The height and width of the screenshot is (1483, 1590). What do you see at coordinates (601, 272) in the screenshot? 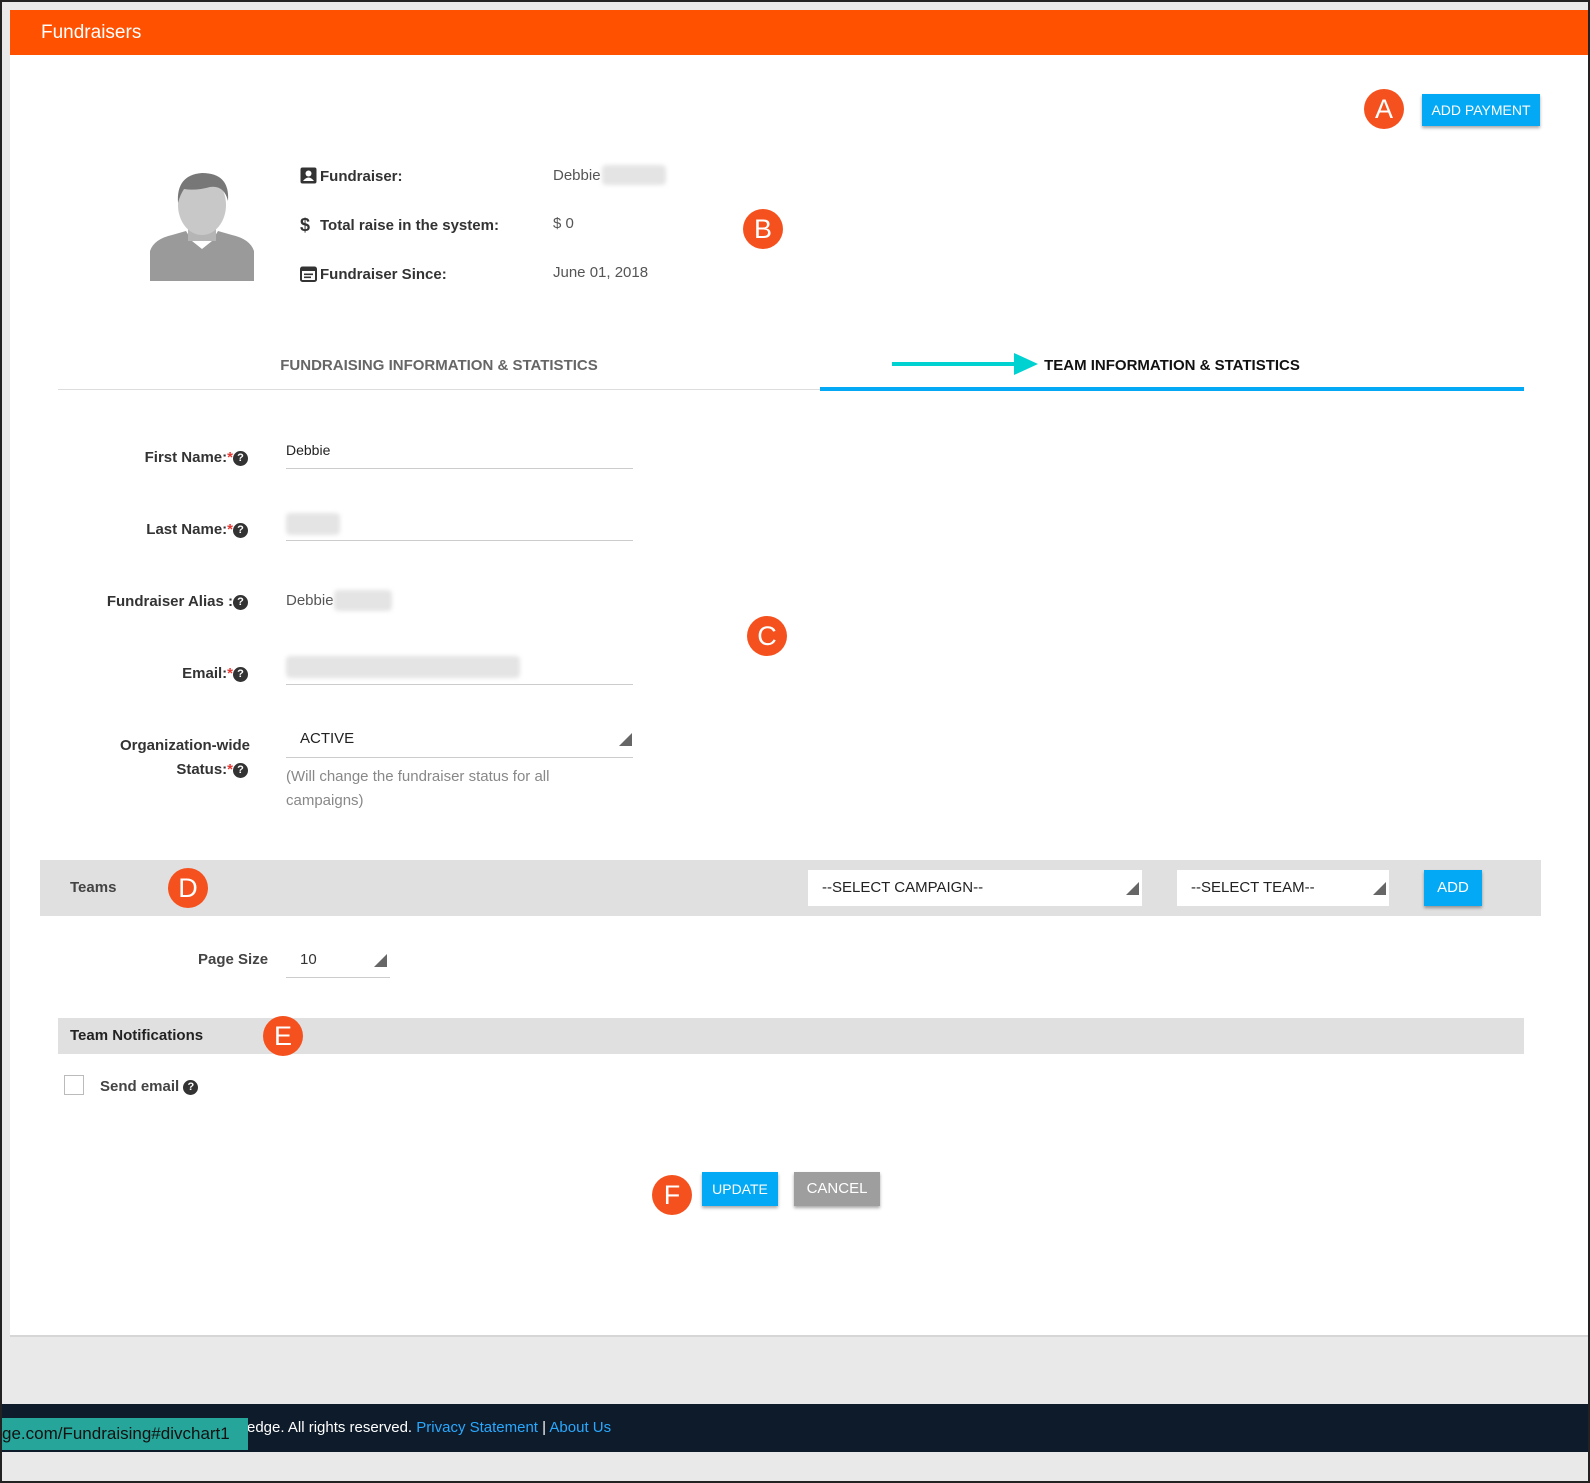
I see `fundraiser-since-value: June 01, 2018` at bounding box center [601, 272].